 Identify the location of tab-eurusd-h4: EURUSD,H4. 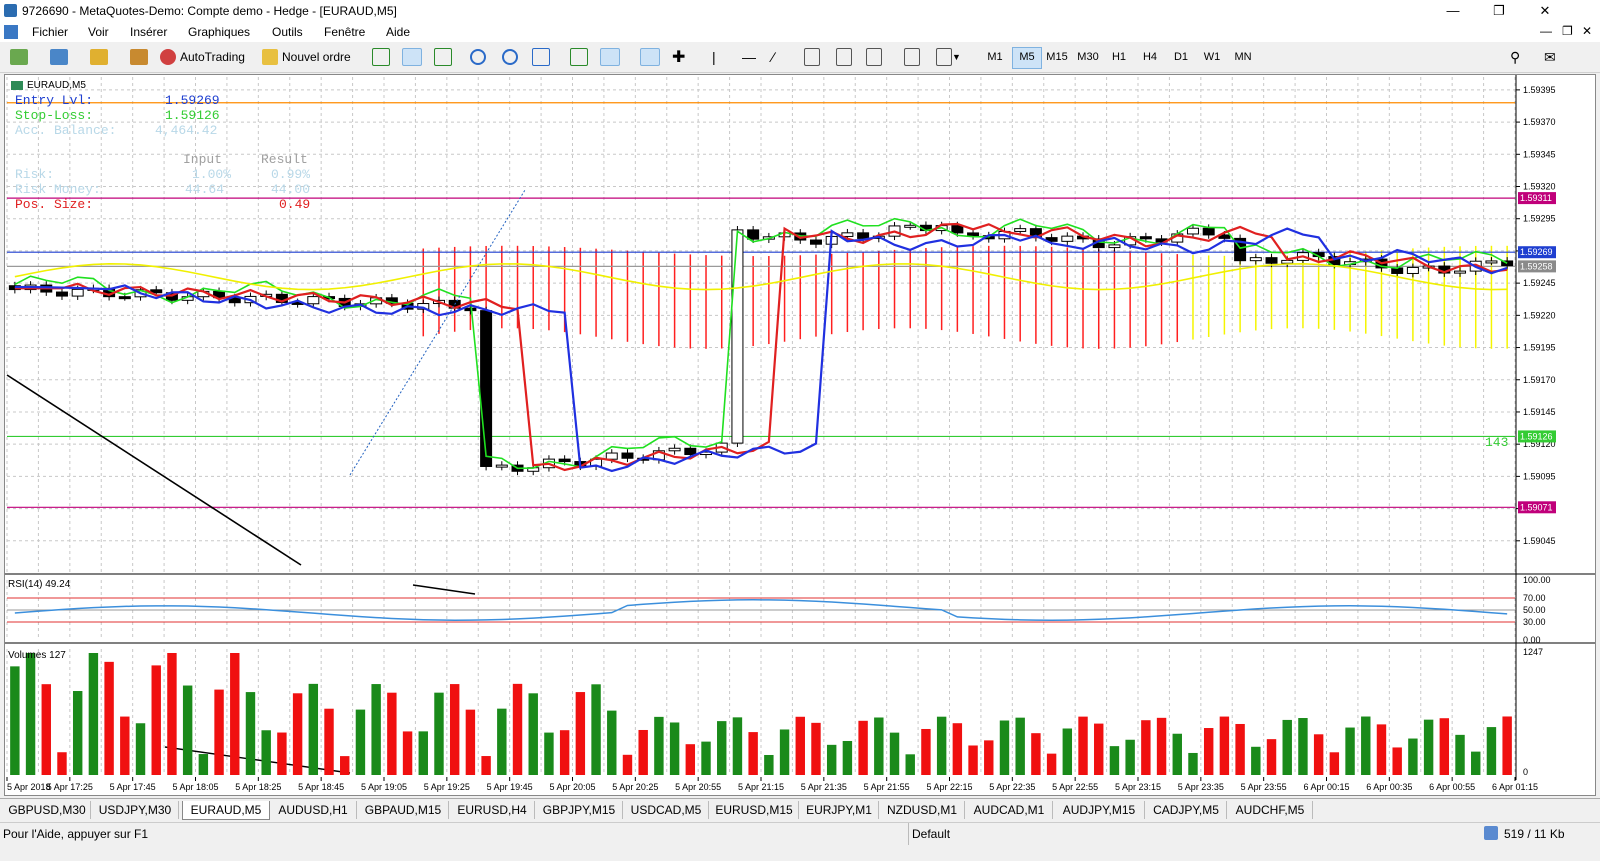
(492, 810).